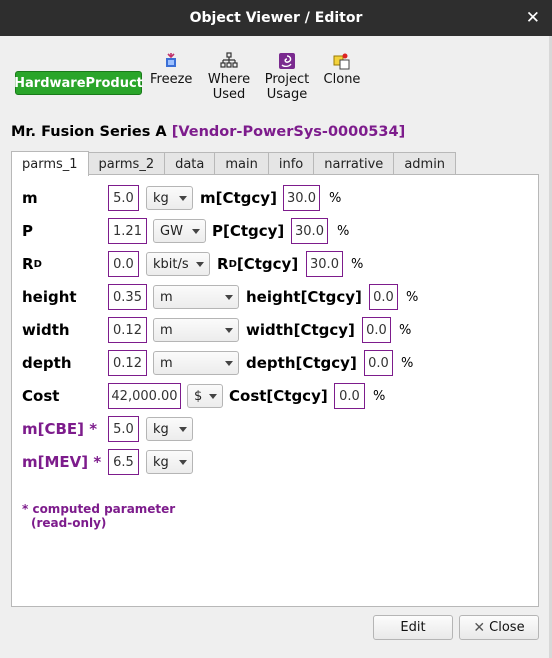 This screenshot has width=552, height=658. What do you see at coordinates (229, 87) in the screenshot?
I see `where-used-label: Where Used` at bounding box center [229, 87].